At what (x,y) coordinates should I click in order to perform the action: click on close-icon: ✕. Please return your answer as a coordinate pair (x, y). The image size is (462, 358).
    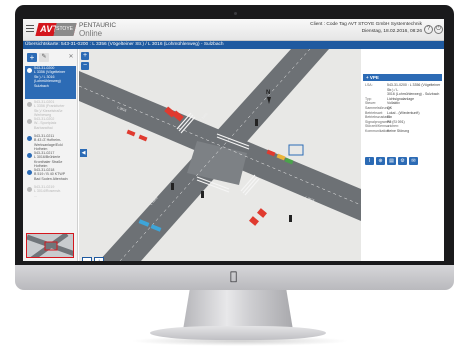
    Looking at the image, I should click on (71, 57).